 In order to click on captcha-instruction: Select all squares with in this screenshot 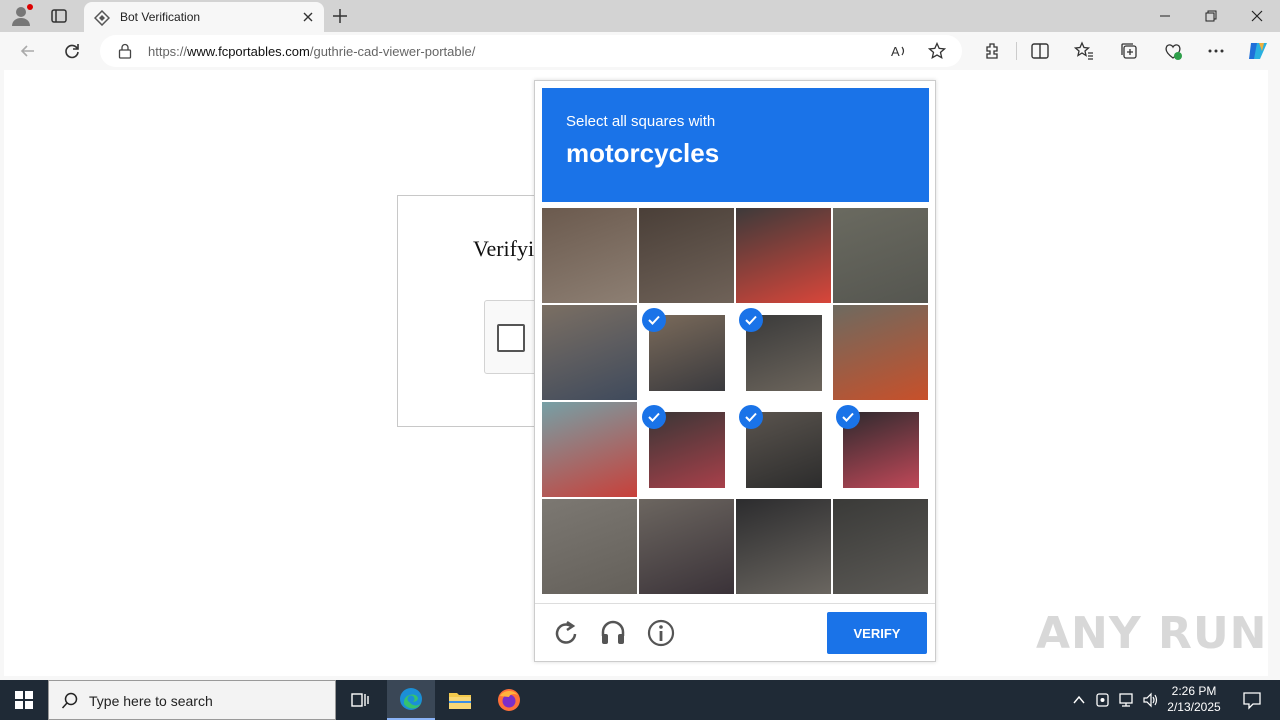, I will do `click(641, 121)`.